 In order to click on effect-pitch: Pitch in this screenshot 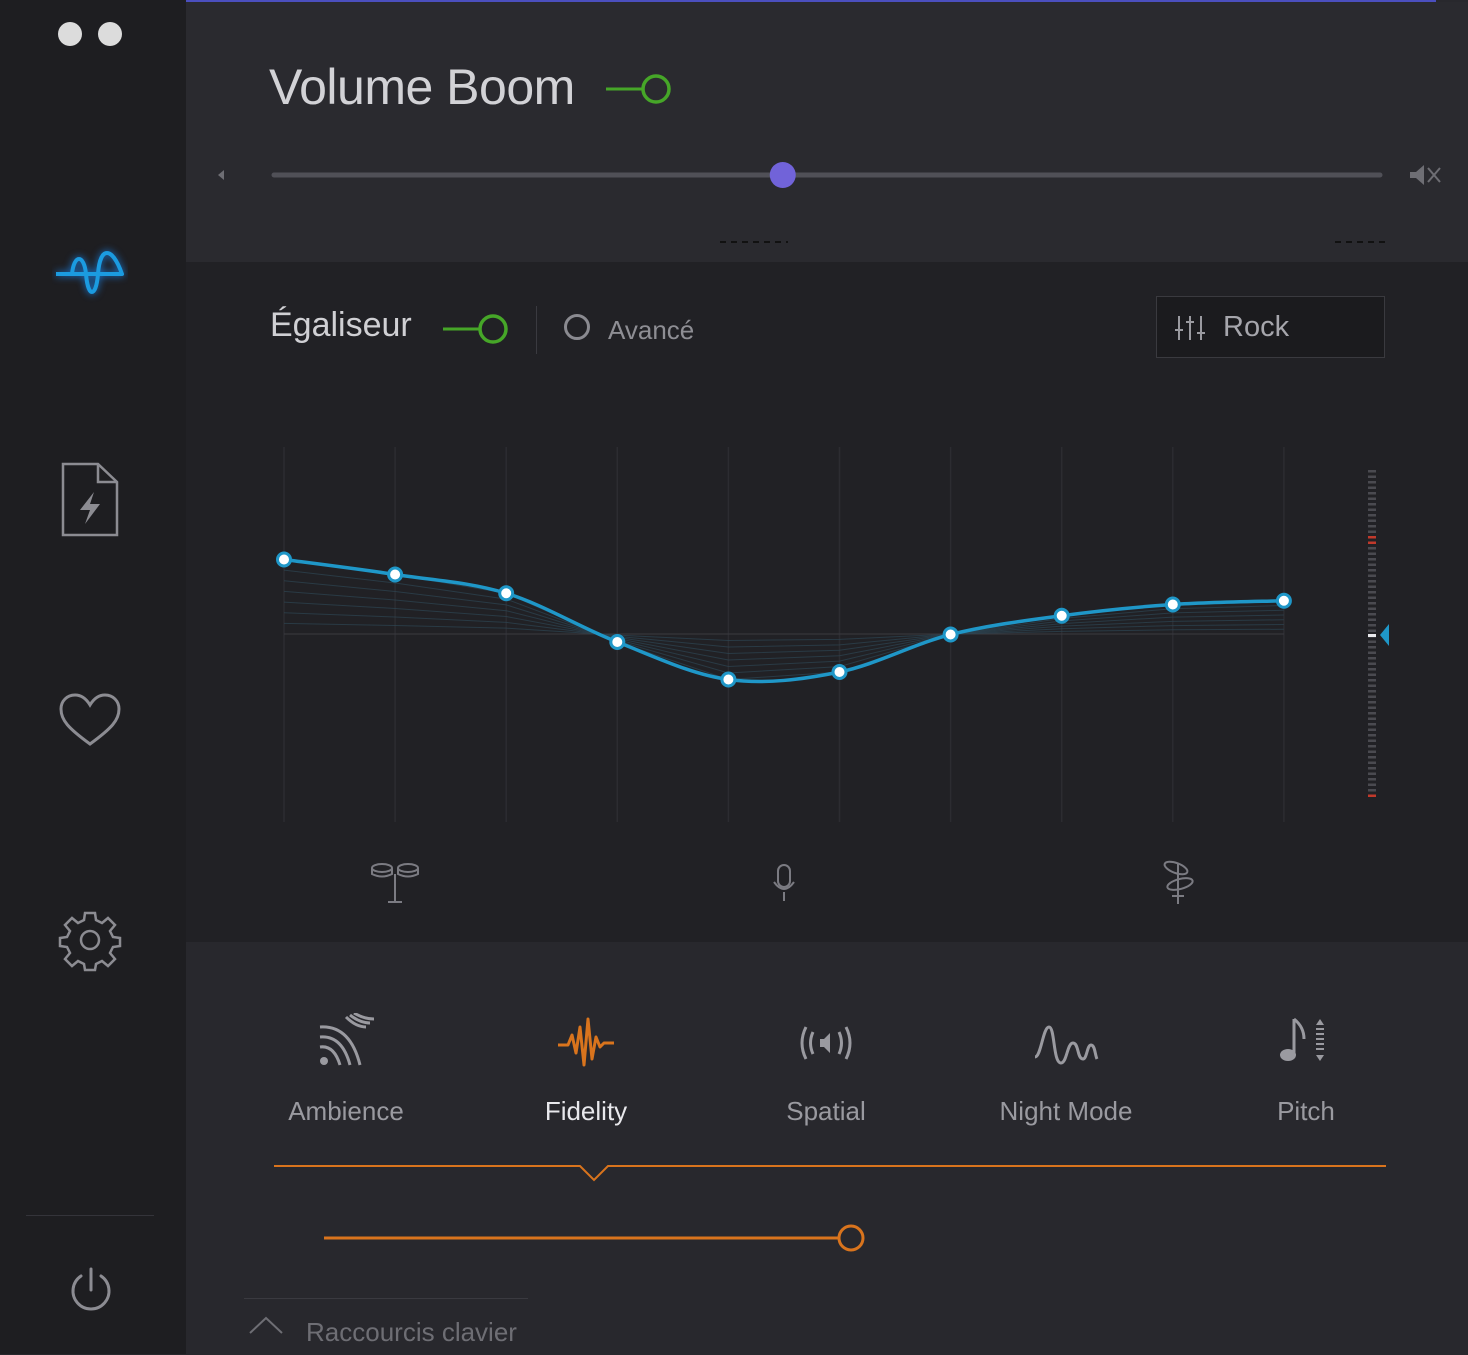, I will do `click(1306, 1067)`.